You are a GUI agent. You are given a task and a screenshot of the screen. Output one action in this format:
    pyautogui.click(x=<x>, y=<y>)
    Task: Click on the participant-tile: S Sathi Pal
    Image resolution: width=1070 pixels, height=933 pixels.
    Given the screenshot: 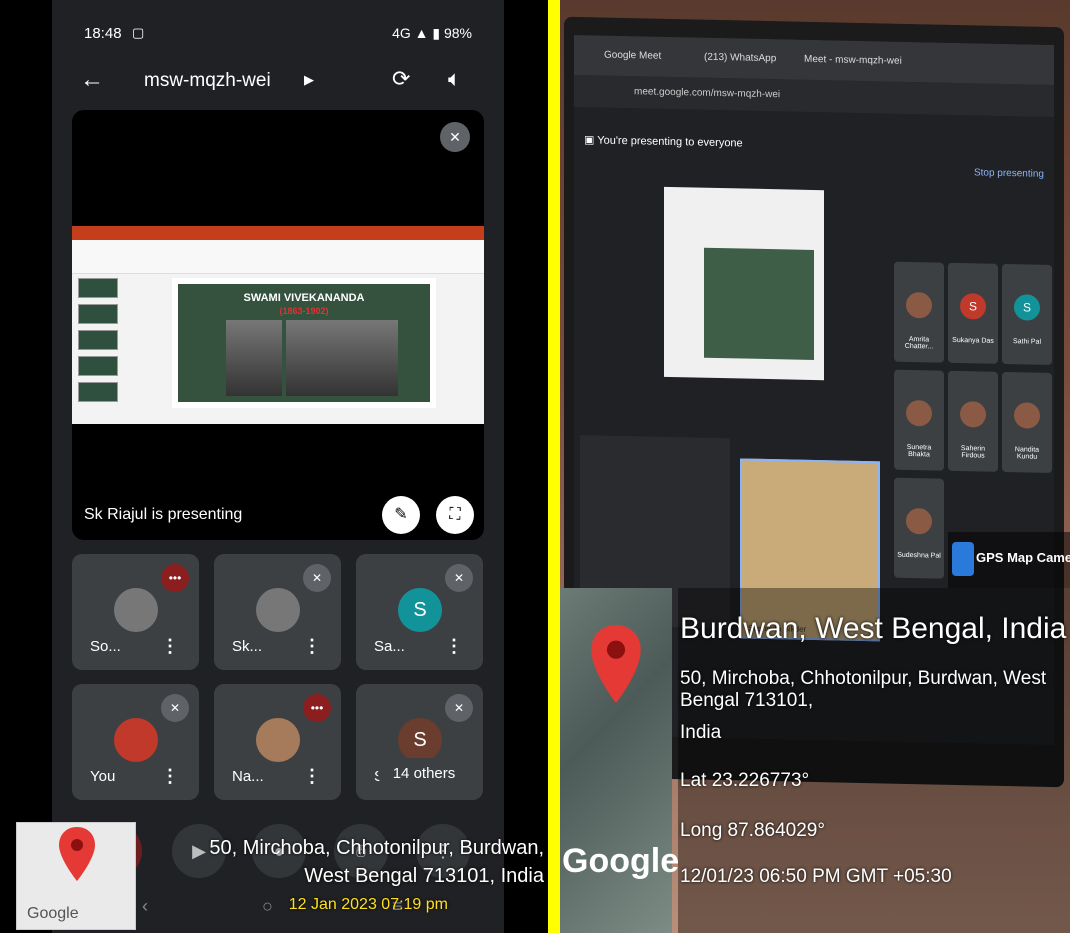 What is the action you would take?
    pyautogui.click(x=1027, y=314)
    